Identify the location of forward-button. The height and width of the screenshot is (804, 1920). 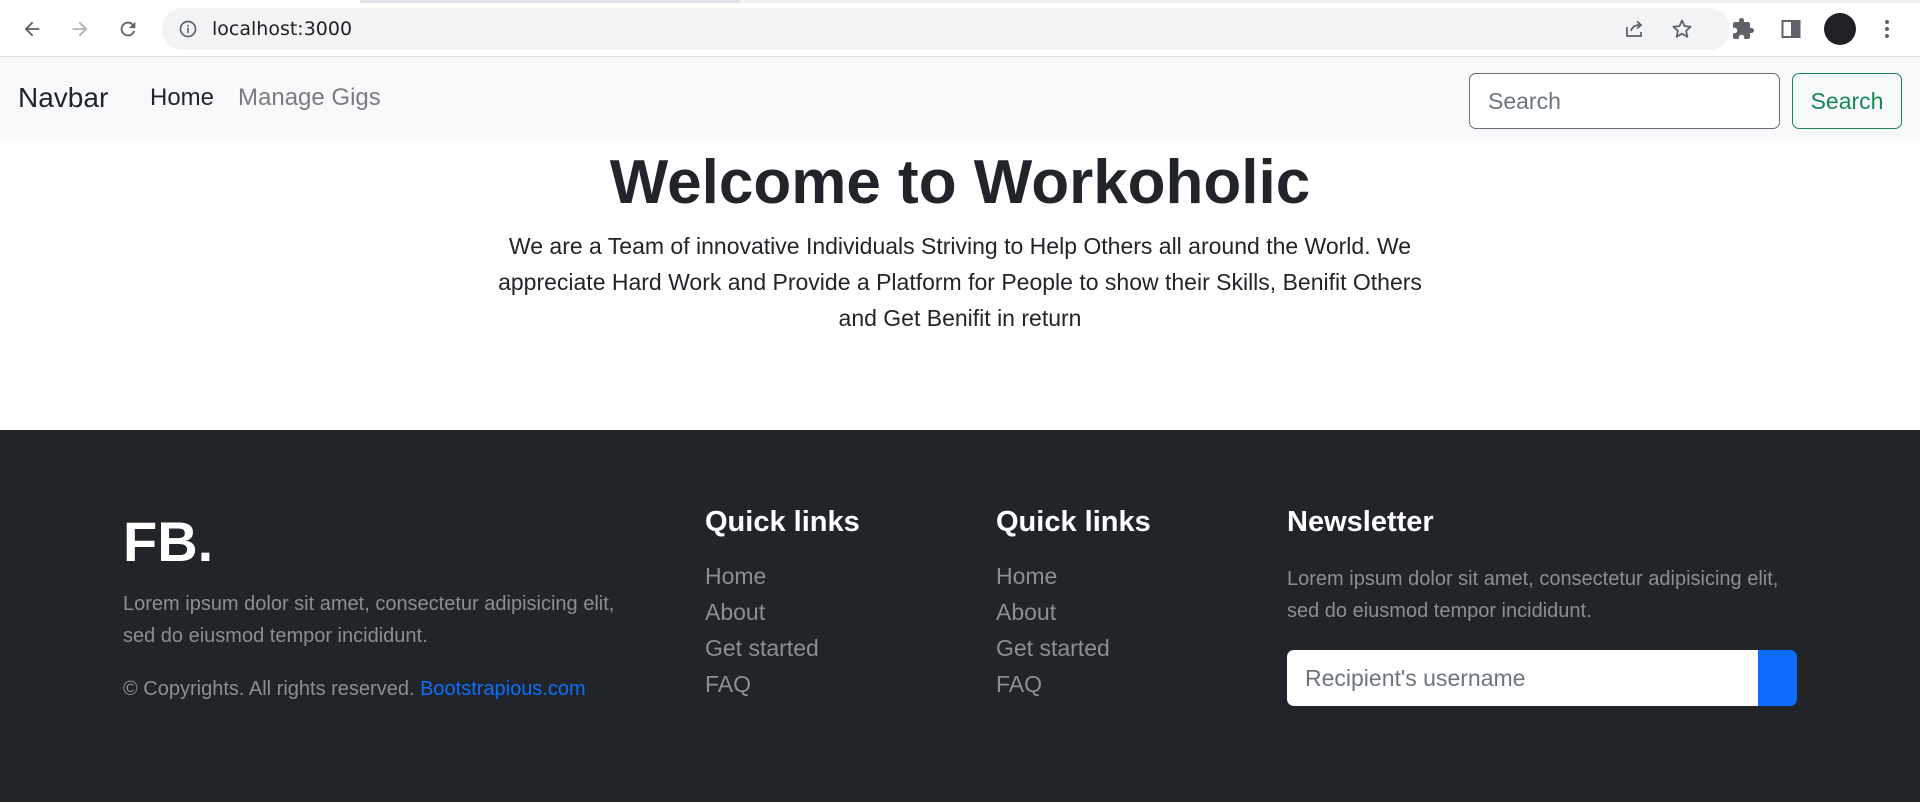
(80, 29).